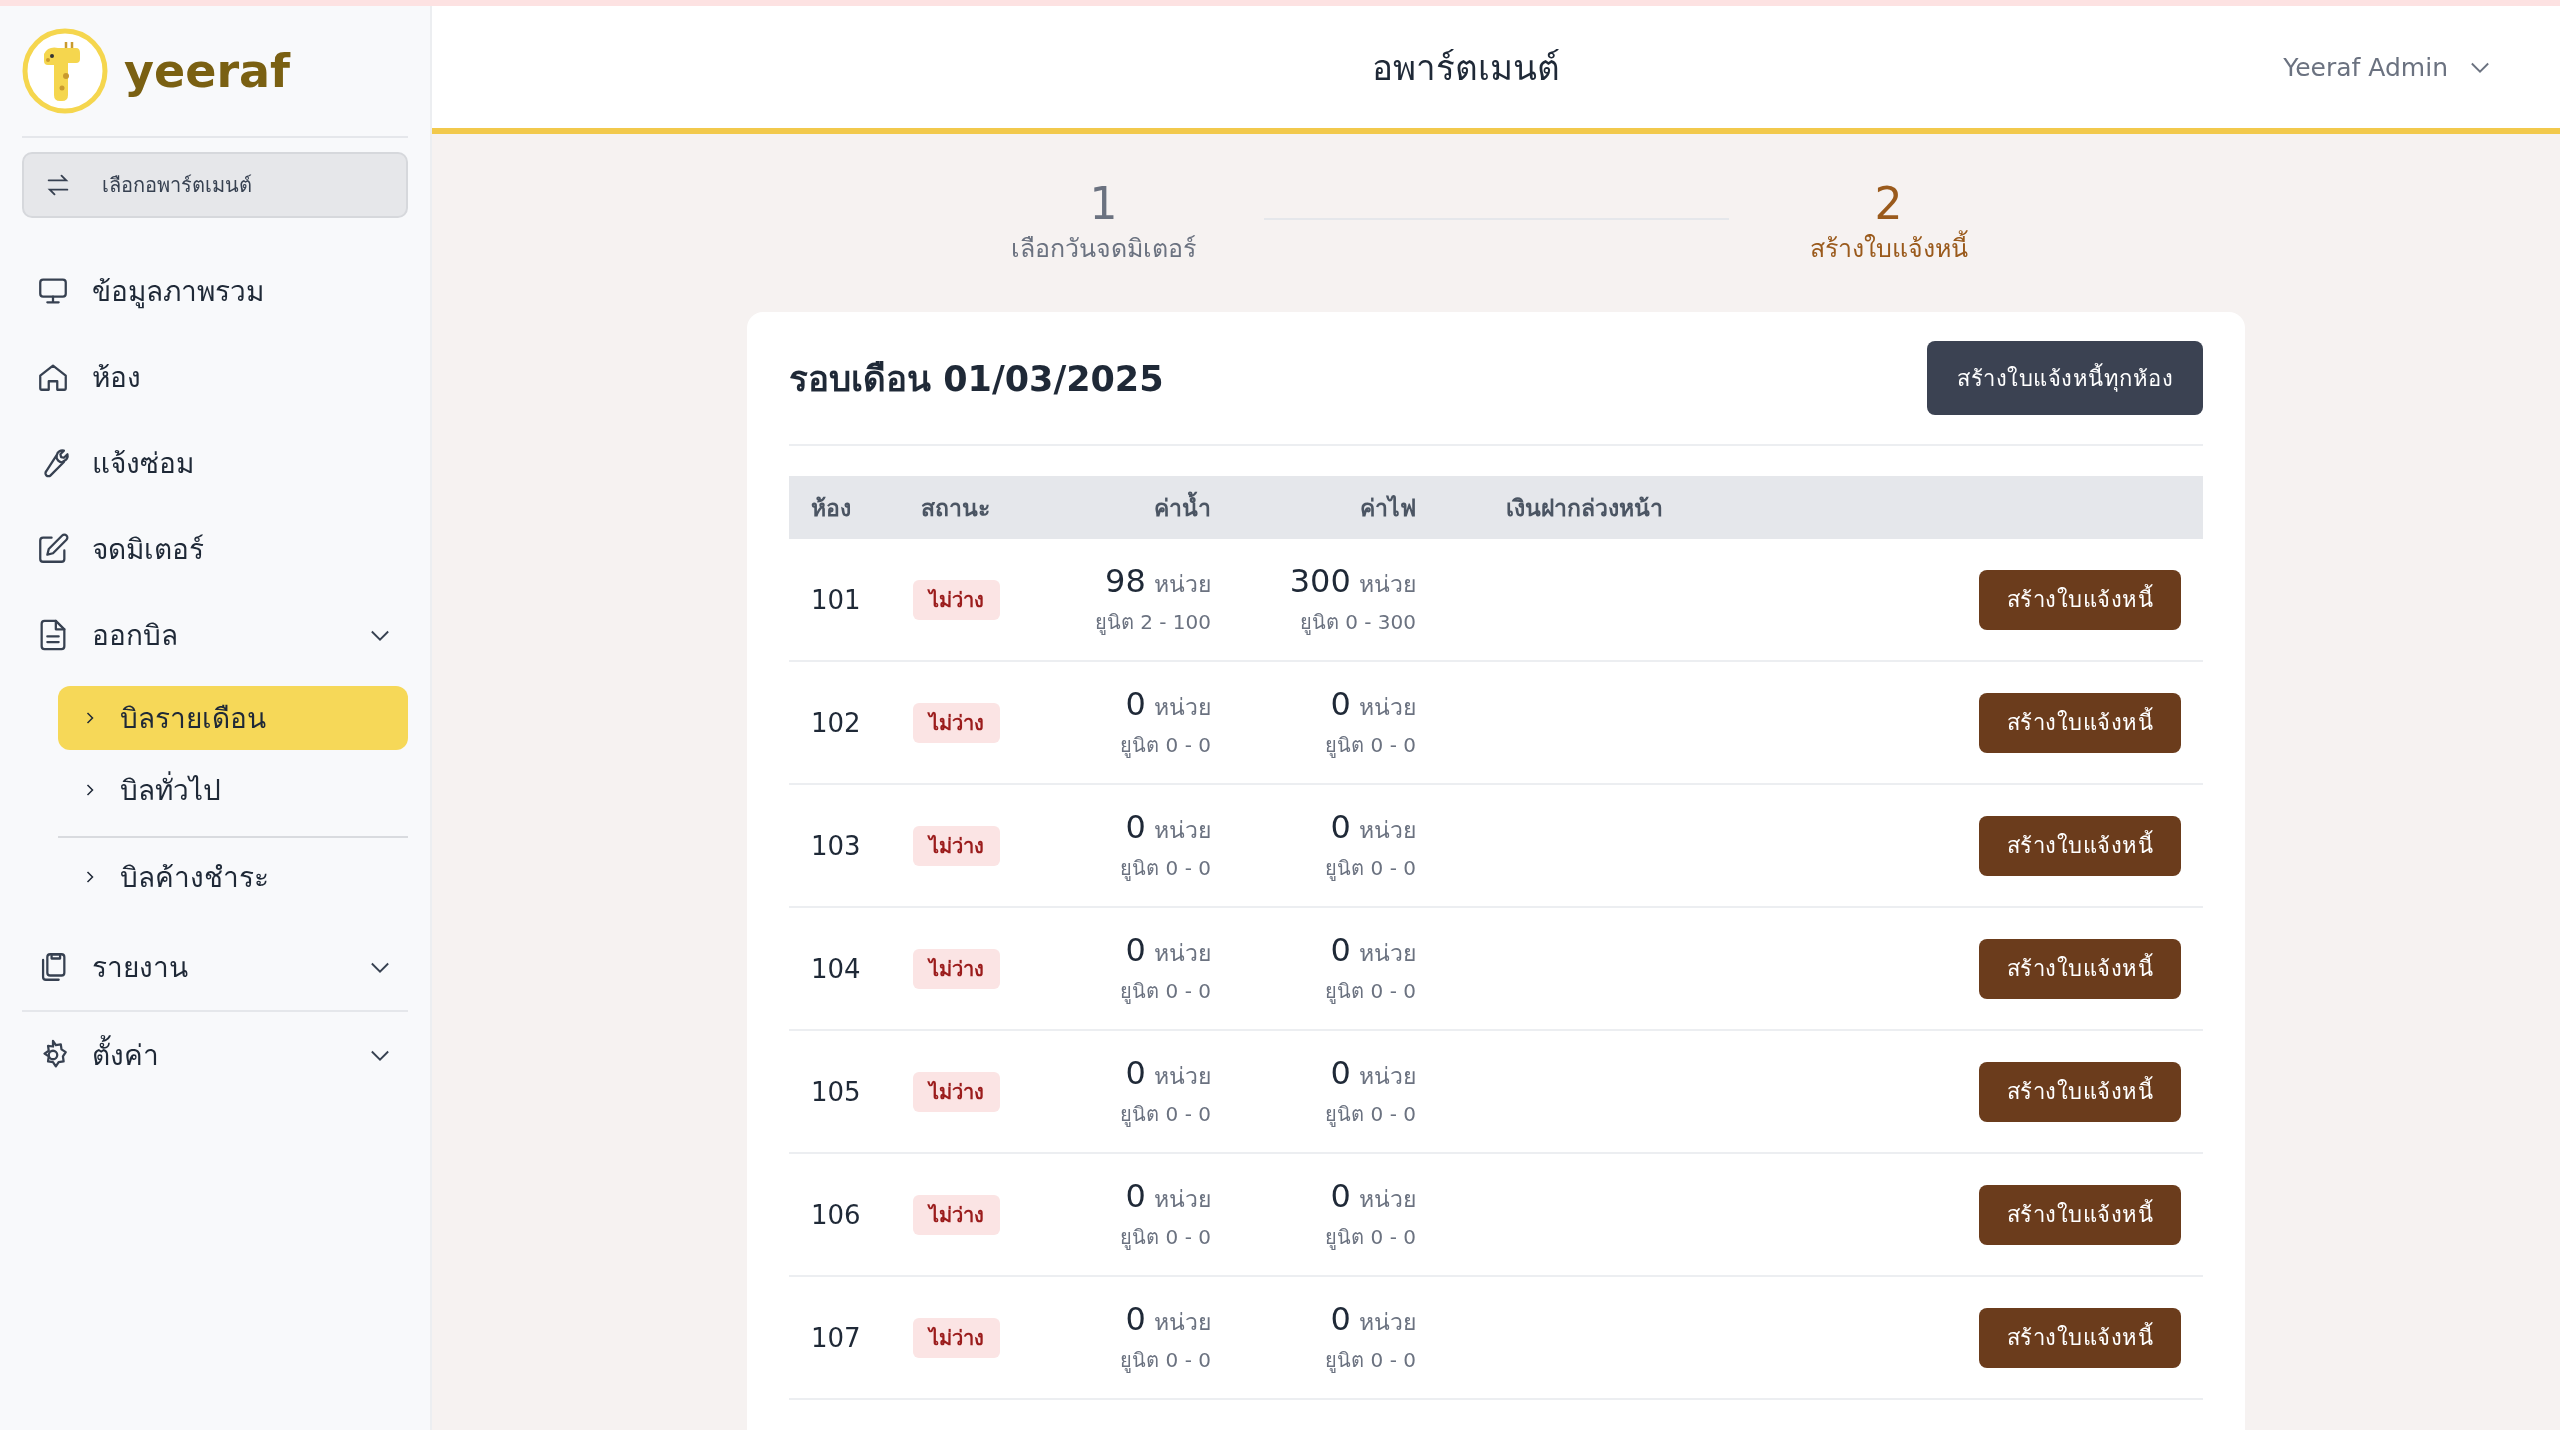 This screenshot has height=1430, width=2560. Describe the element at coordinates (976, 379) in the screenshot. I see `card-title: รอบเดือน 01/03/2025` at that location.